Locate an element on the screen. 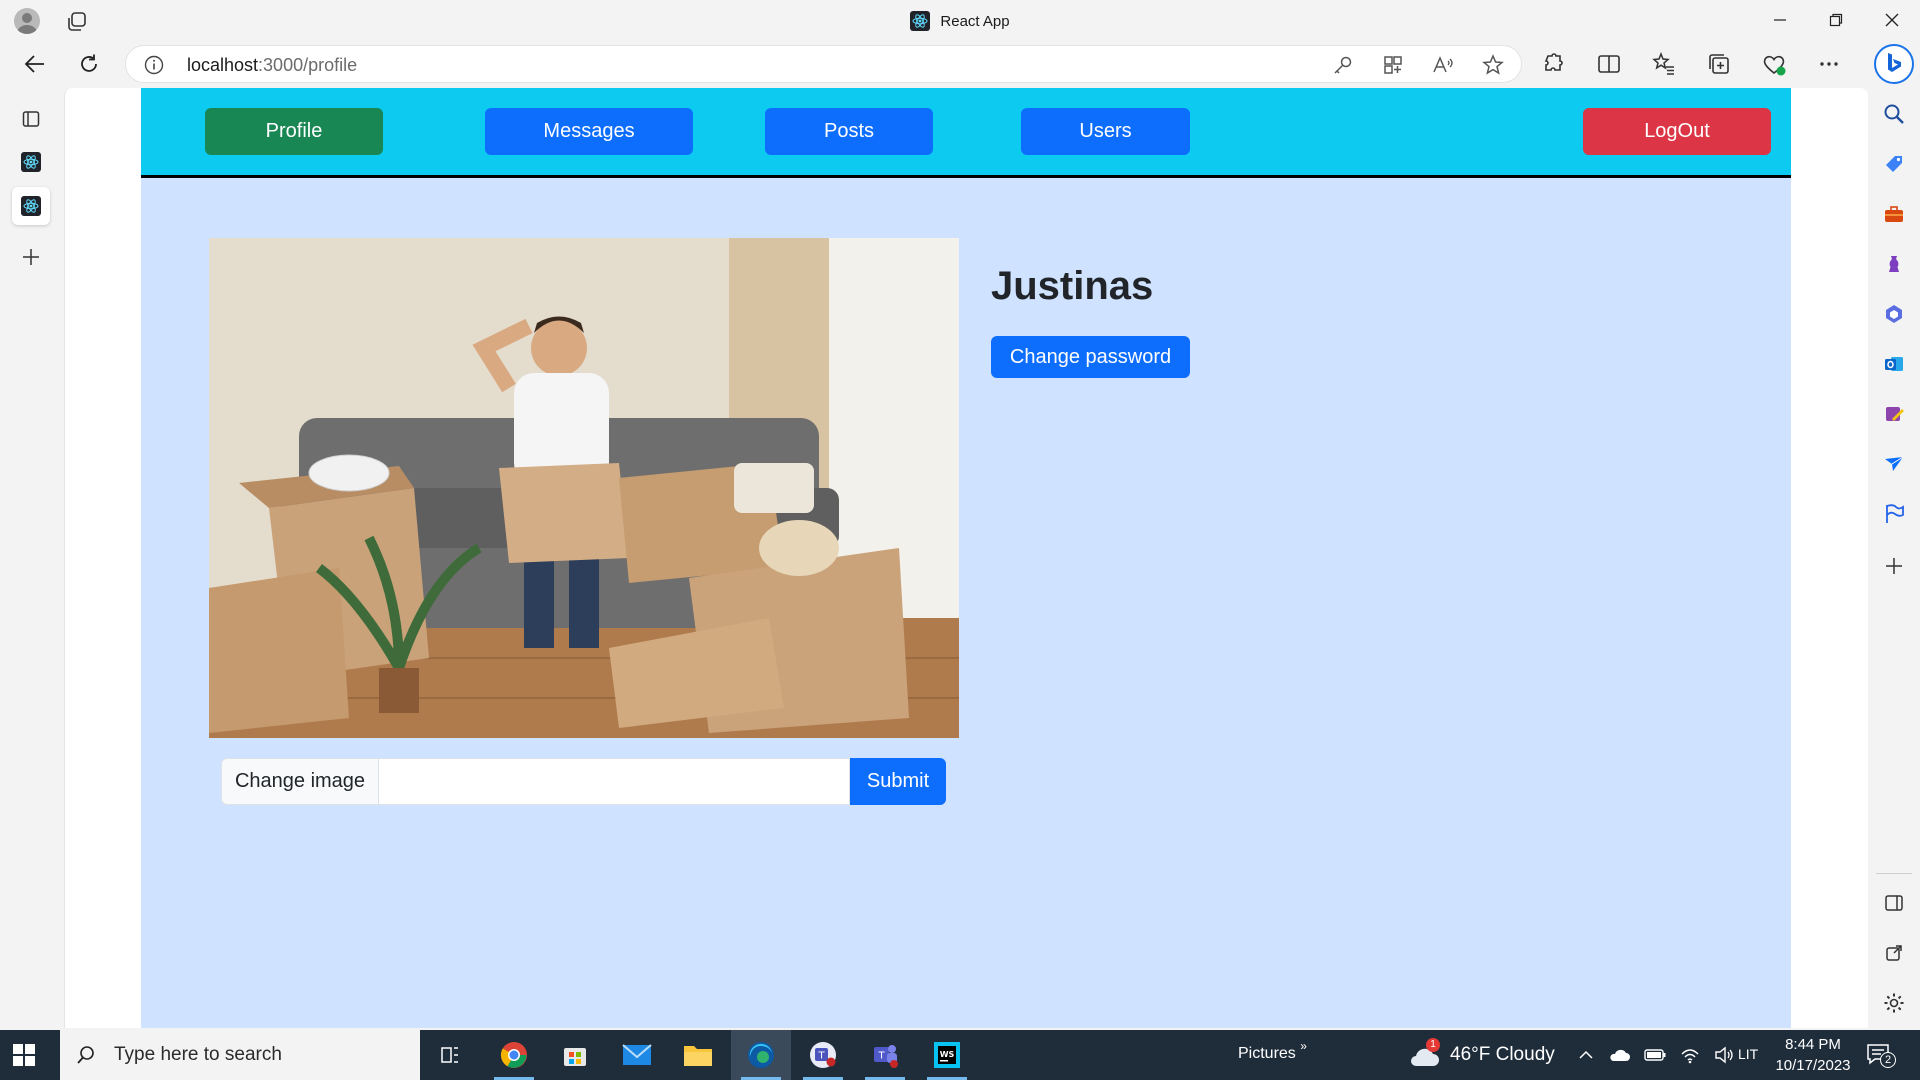  tools-briefcase-icon is located at coordinates (1894, 214).